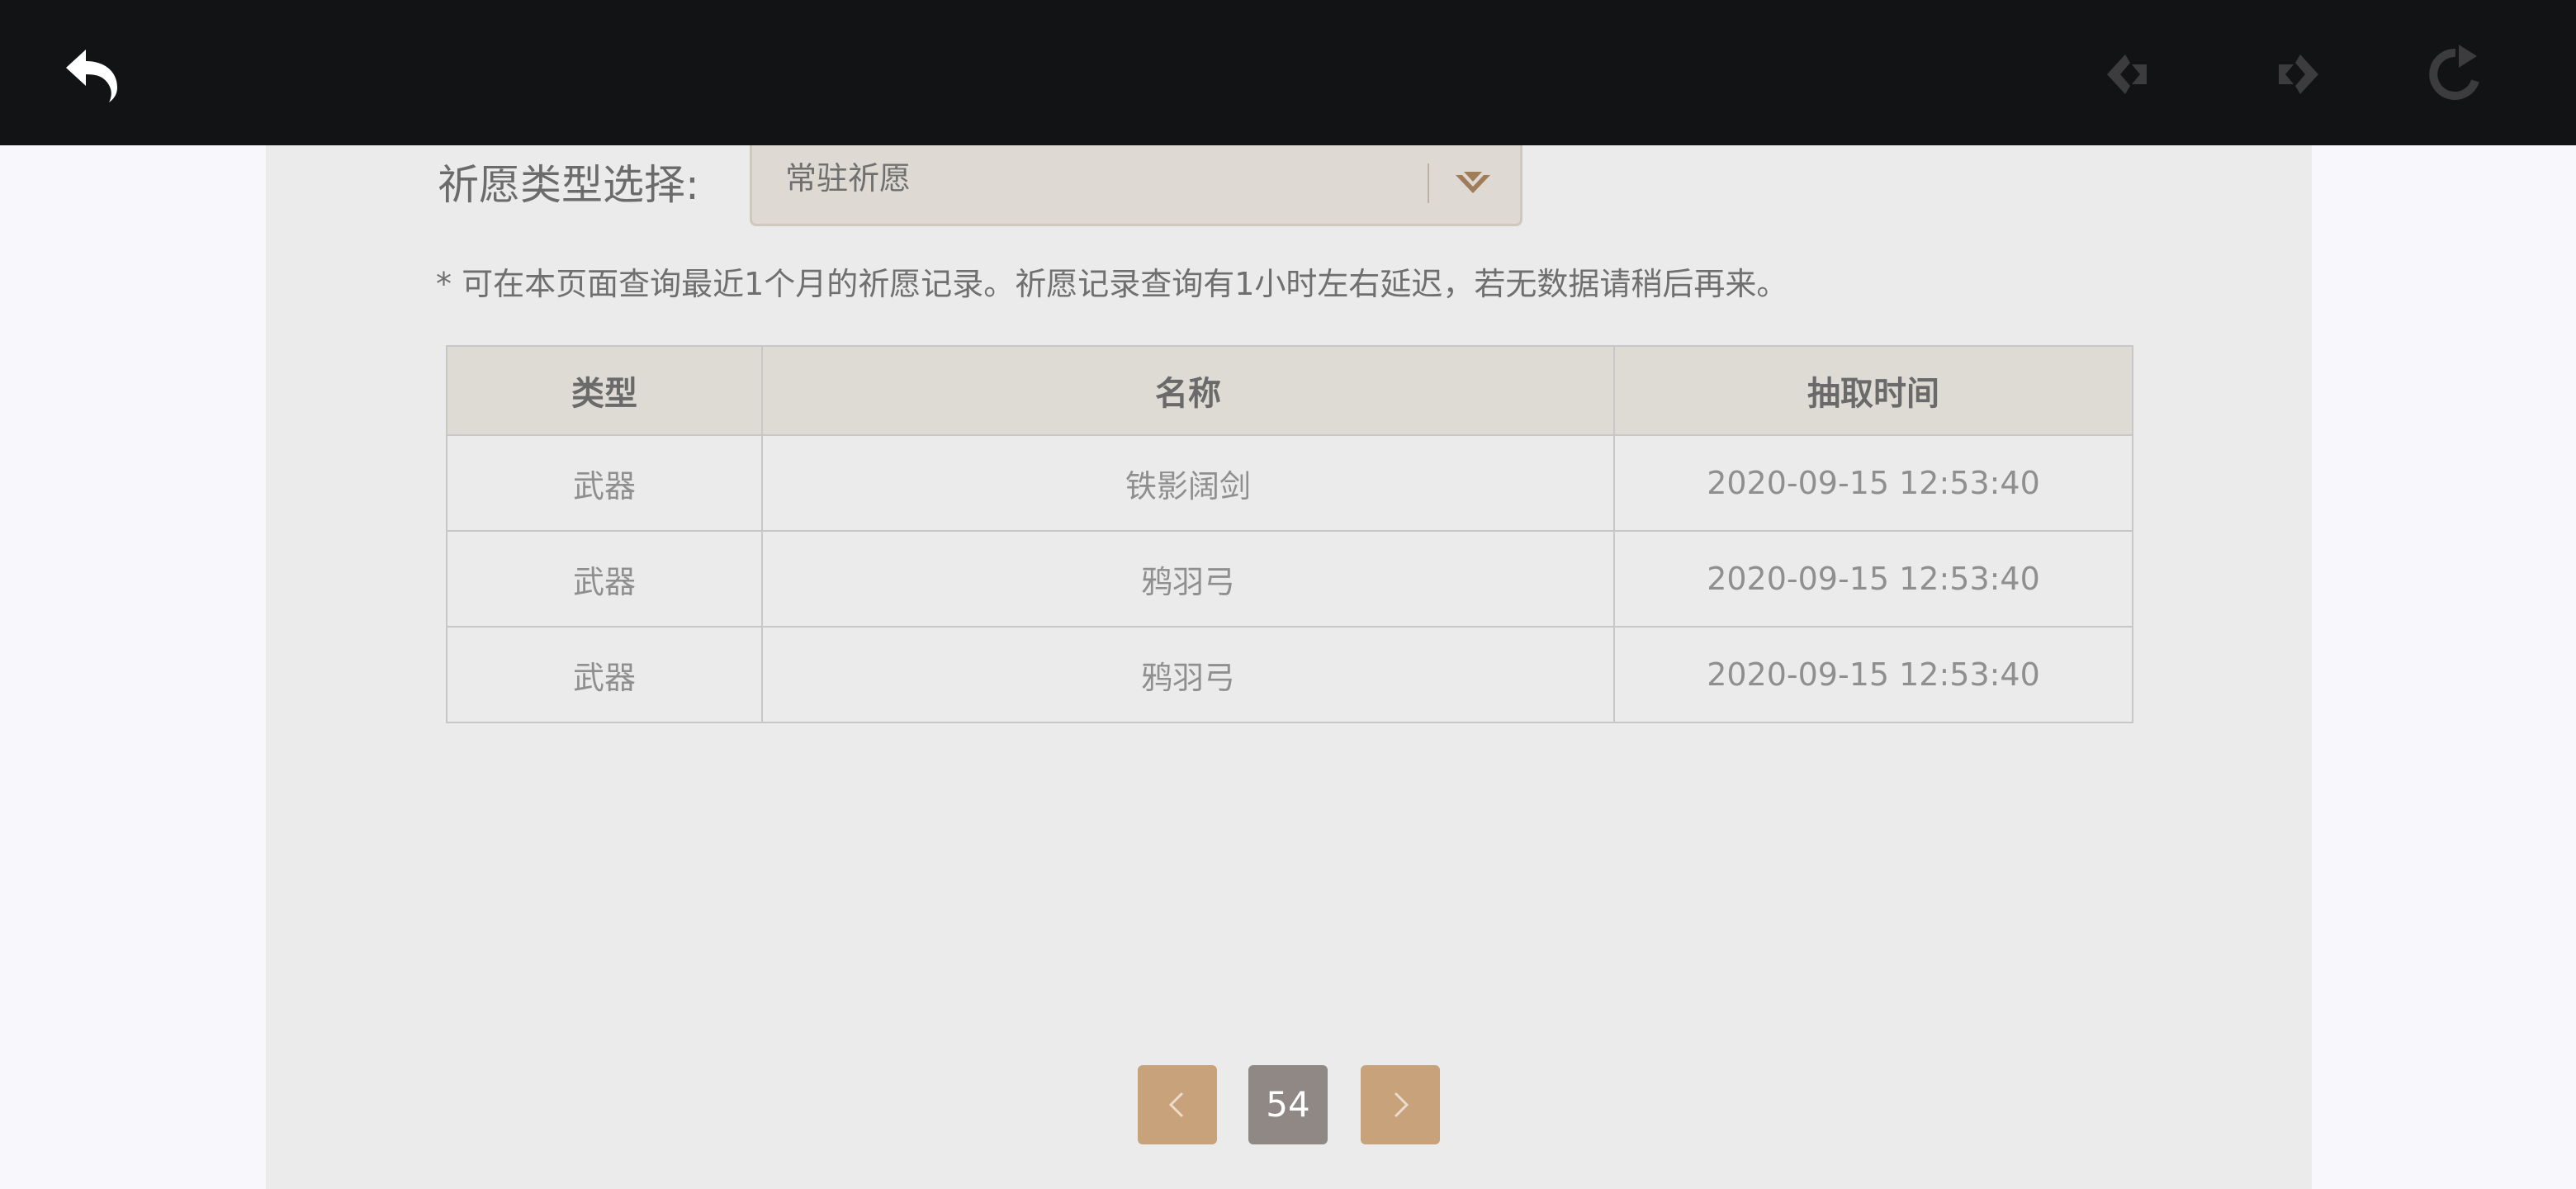  I want to click on chevron-right-icon, so click(1401, 1105).